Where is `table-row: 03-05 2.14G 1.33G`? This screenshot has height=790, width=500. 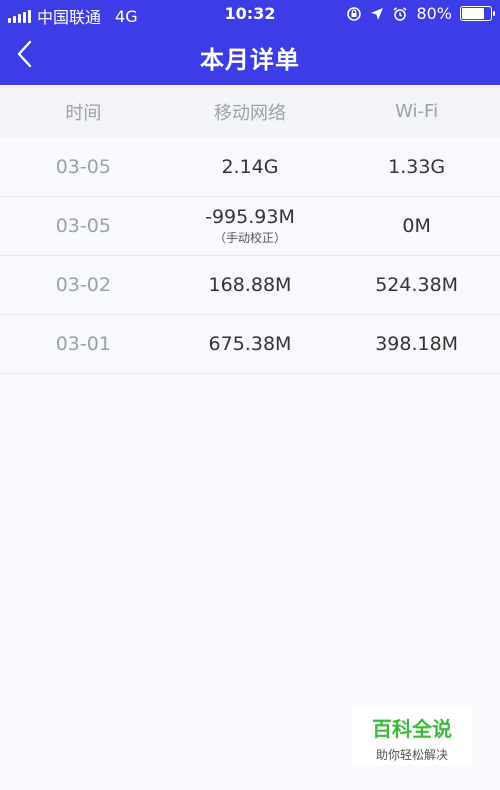 table-row: 03-05 2.14G 1.33G is located at coordinates (250, 167).